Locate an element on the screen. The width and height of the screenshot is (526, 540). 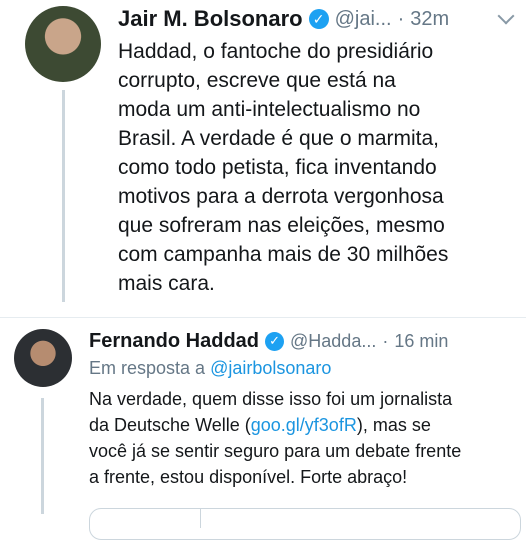
reply-prefix: Em resposta a is located at coordinates (147, 368).